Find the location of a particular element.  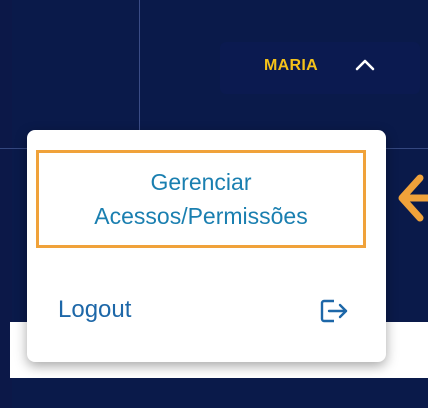

logout-icon is located at coordinates (334, 311).